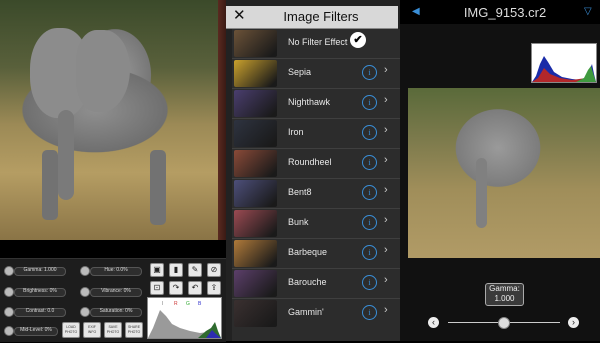 Image resolution: width=600 pixels, height=343 pixels. I want to click on filter-item-barbeque: Barbeque i ›, so click(316, 254).